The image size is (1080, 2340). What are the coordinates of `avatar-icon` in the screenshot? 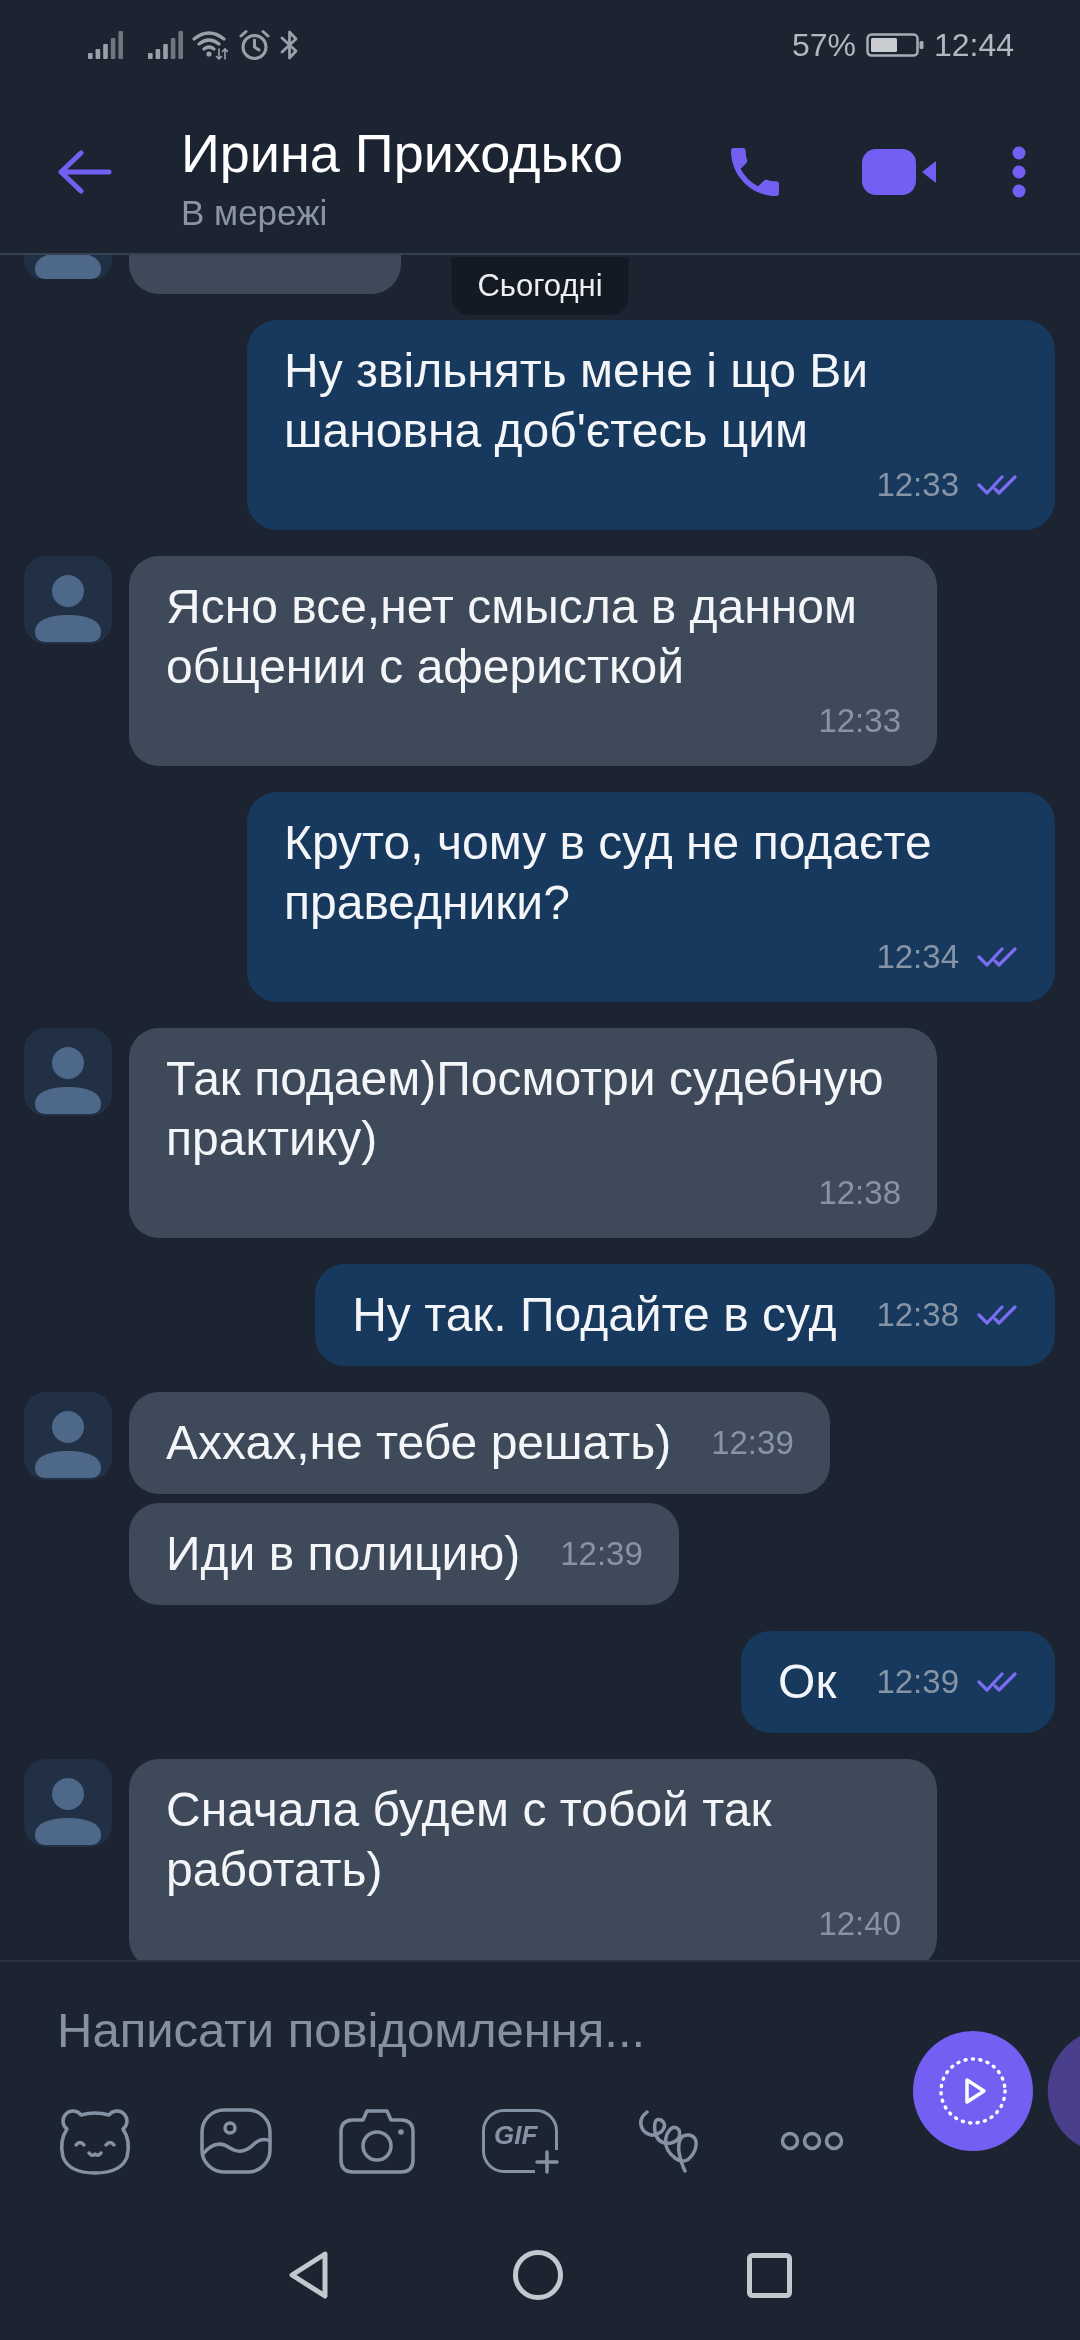 It's located at (68, 267).